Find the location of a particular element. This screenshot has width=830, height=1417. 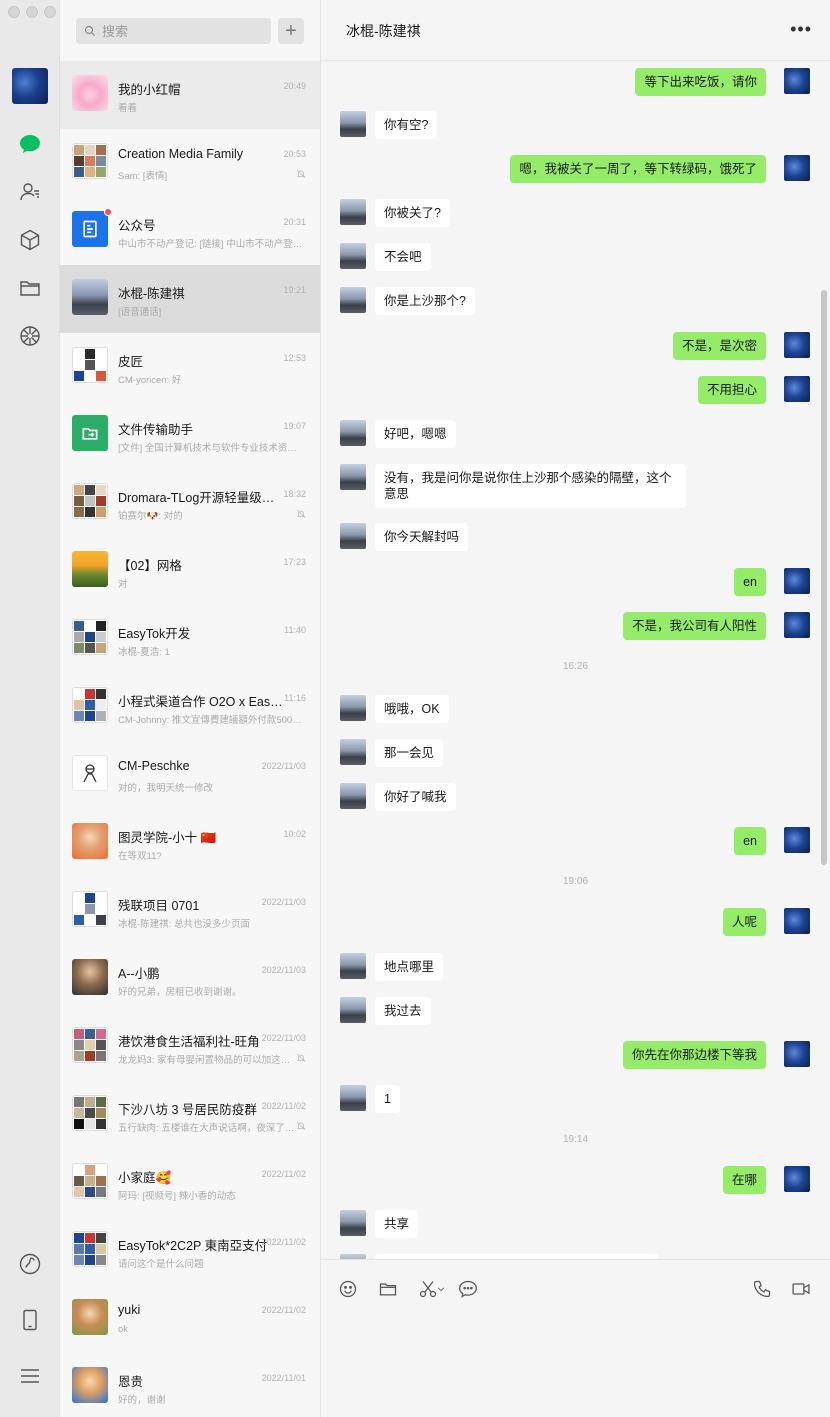

chevron-down-icon is located at coordinates (441, 1289).